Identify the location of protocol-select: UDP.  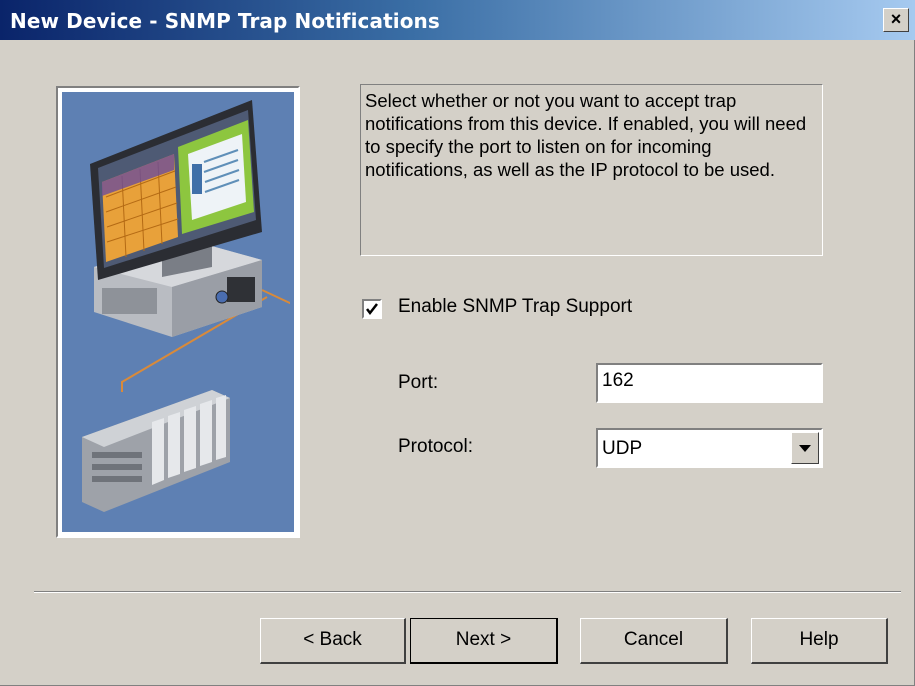
(709, 448).